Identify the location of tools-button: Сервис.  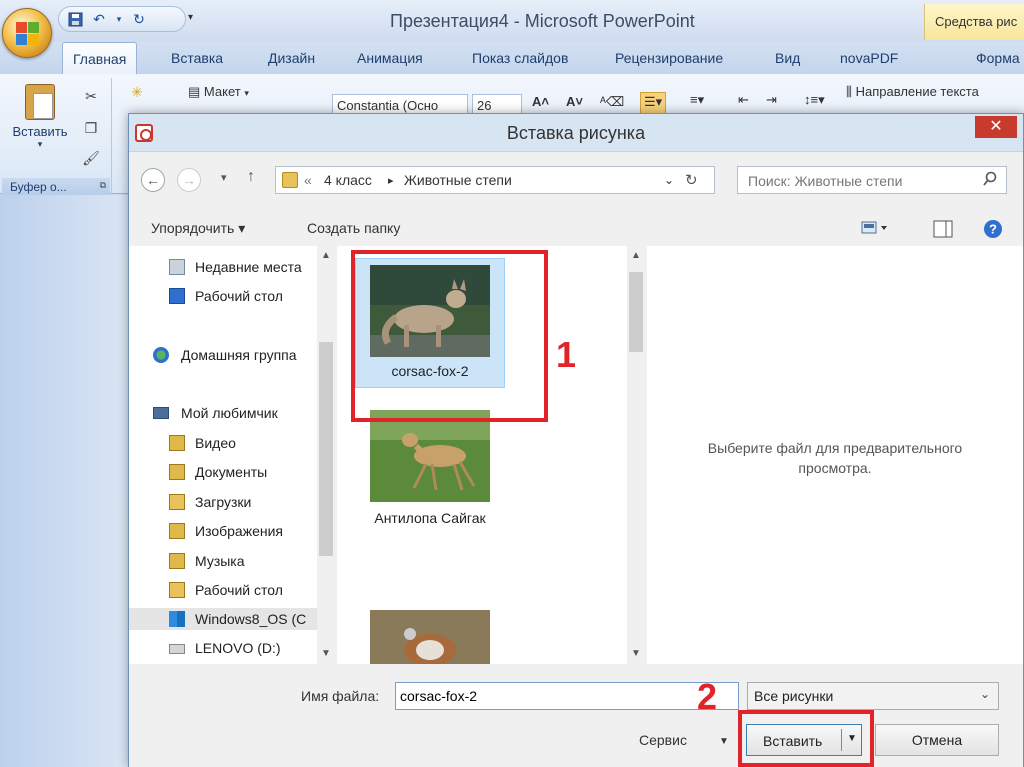
(663, 740).